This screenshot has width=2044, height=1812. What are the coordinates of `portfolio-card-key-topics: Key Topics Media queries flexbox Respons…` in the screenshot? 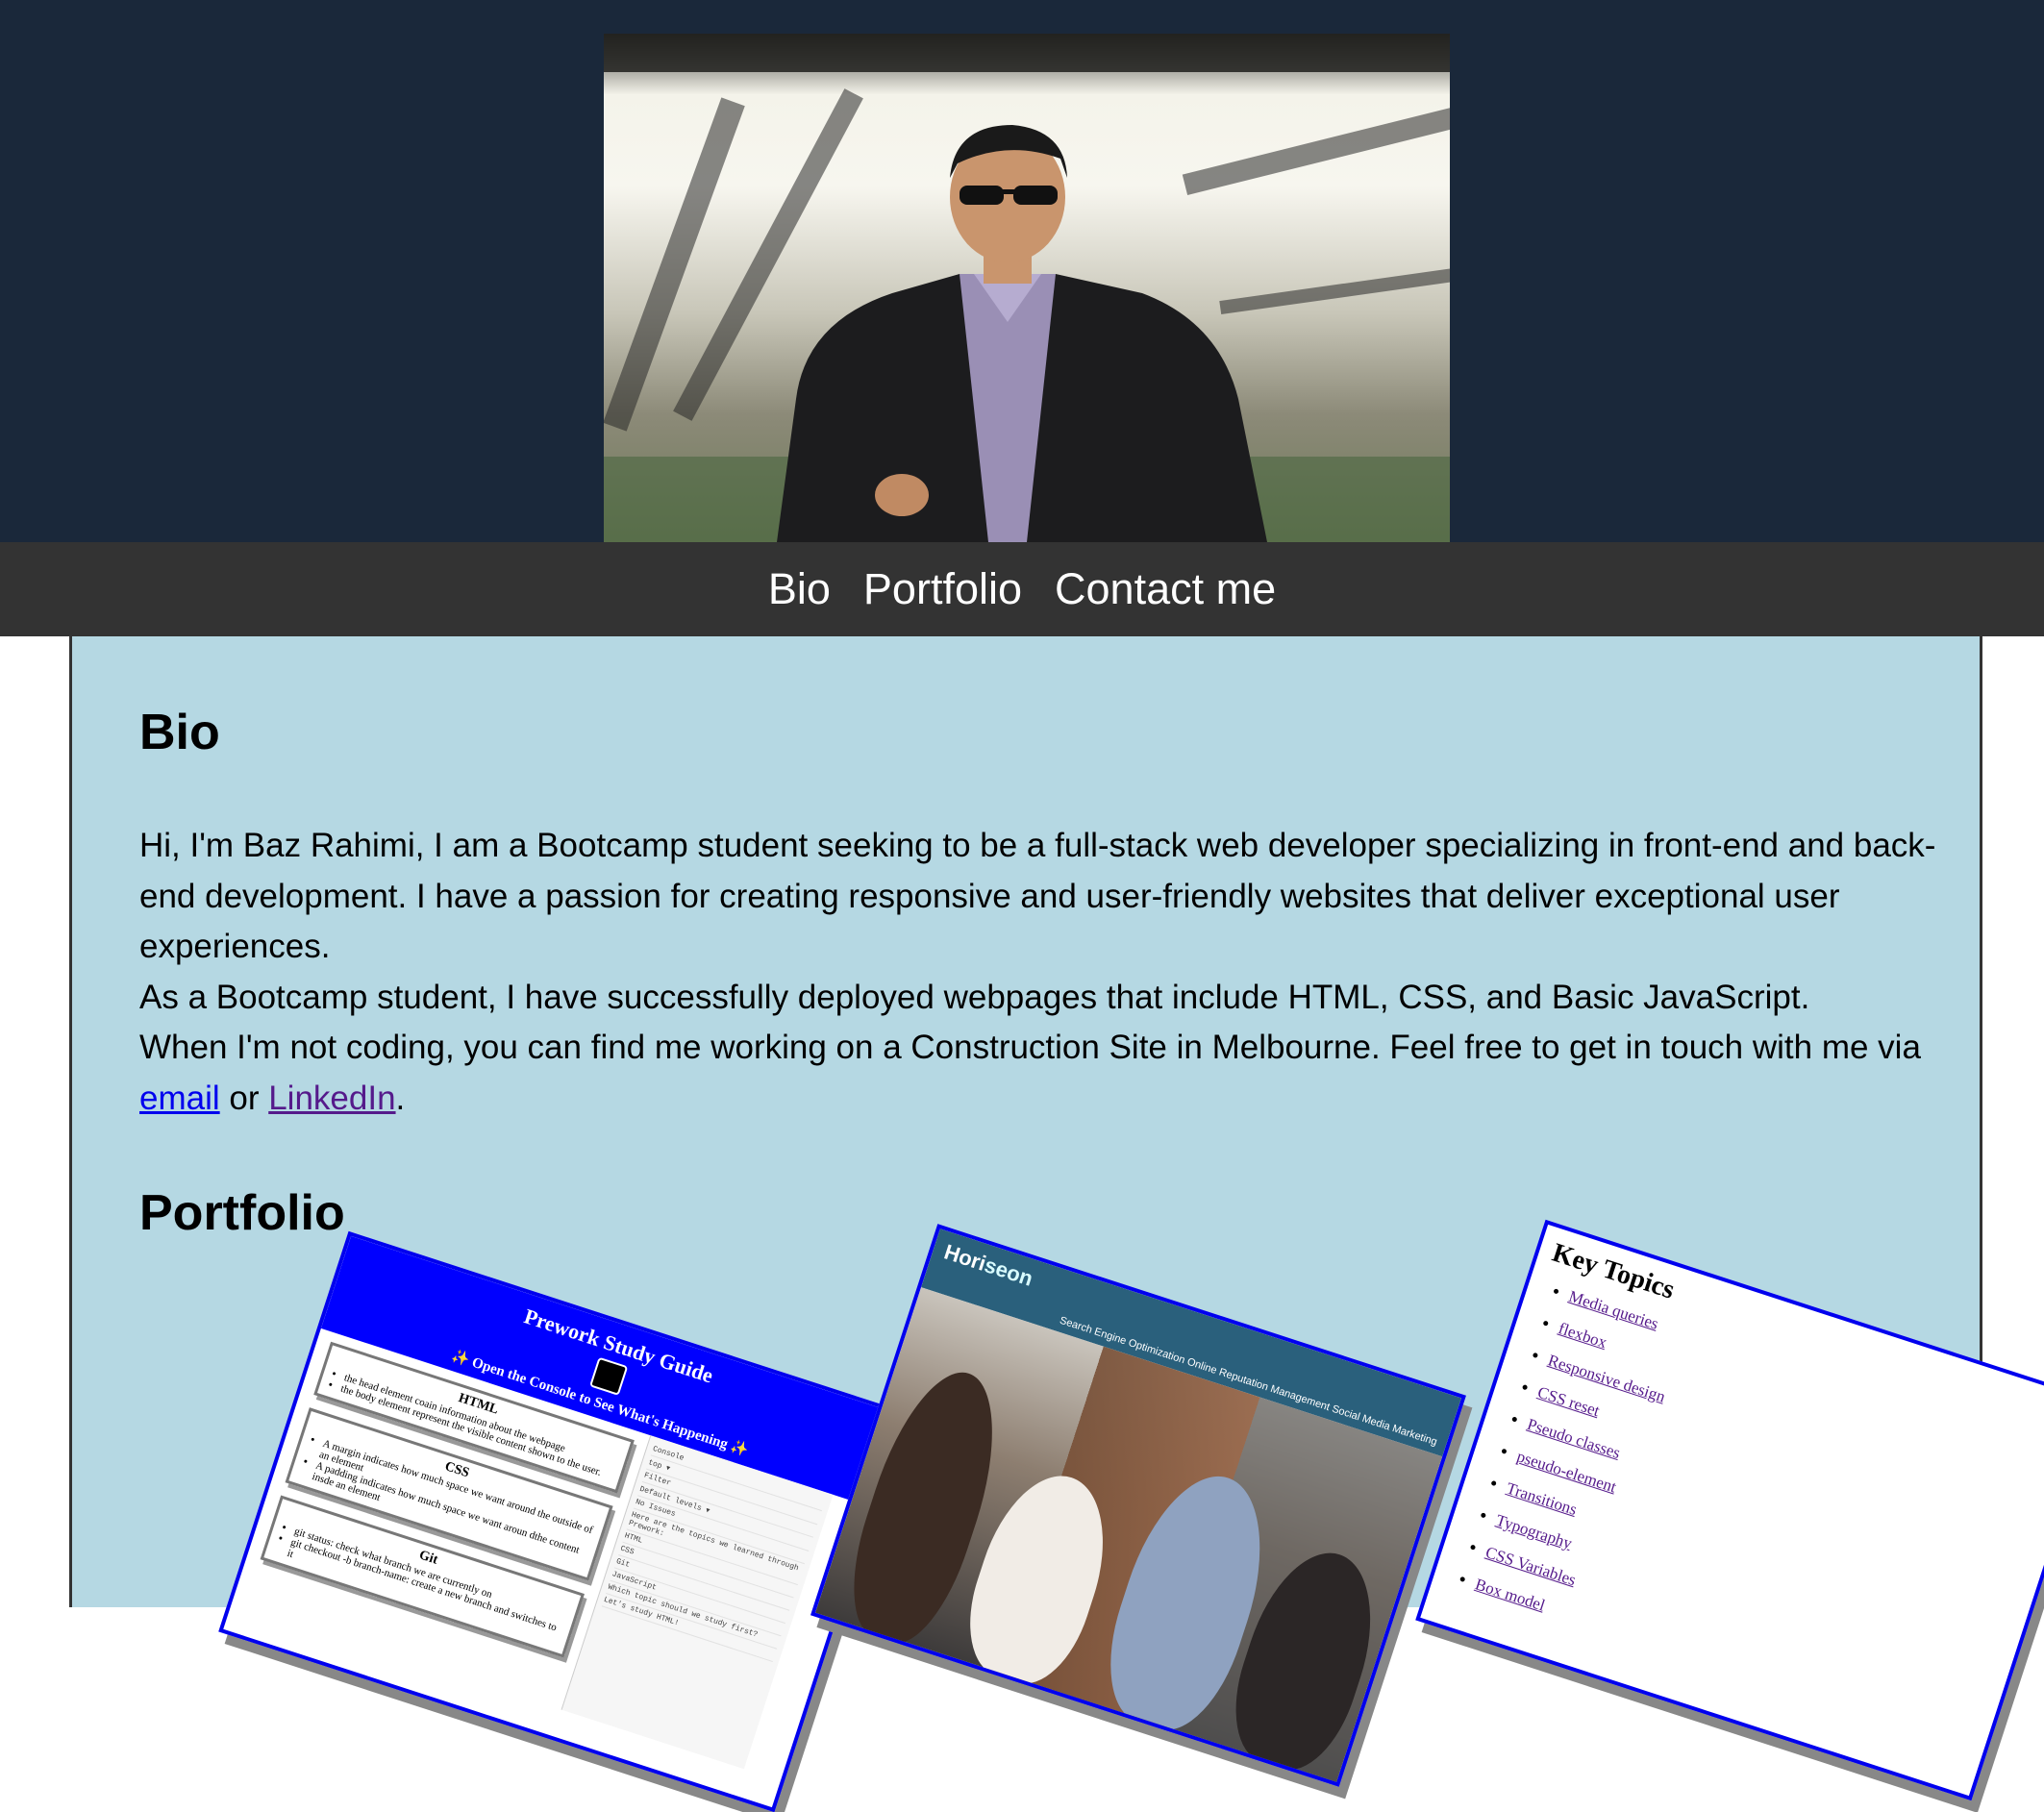 It's located at (1729, 1510).